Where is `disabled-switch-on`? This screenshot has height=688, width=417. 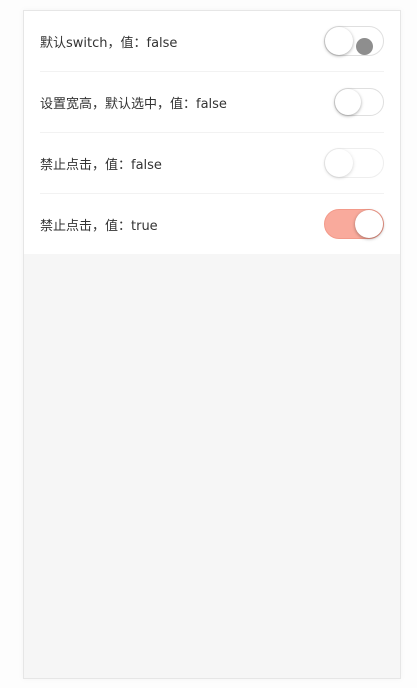
disabled-switch-on is located at coordinates (354, 224).